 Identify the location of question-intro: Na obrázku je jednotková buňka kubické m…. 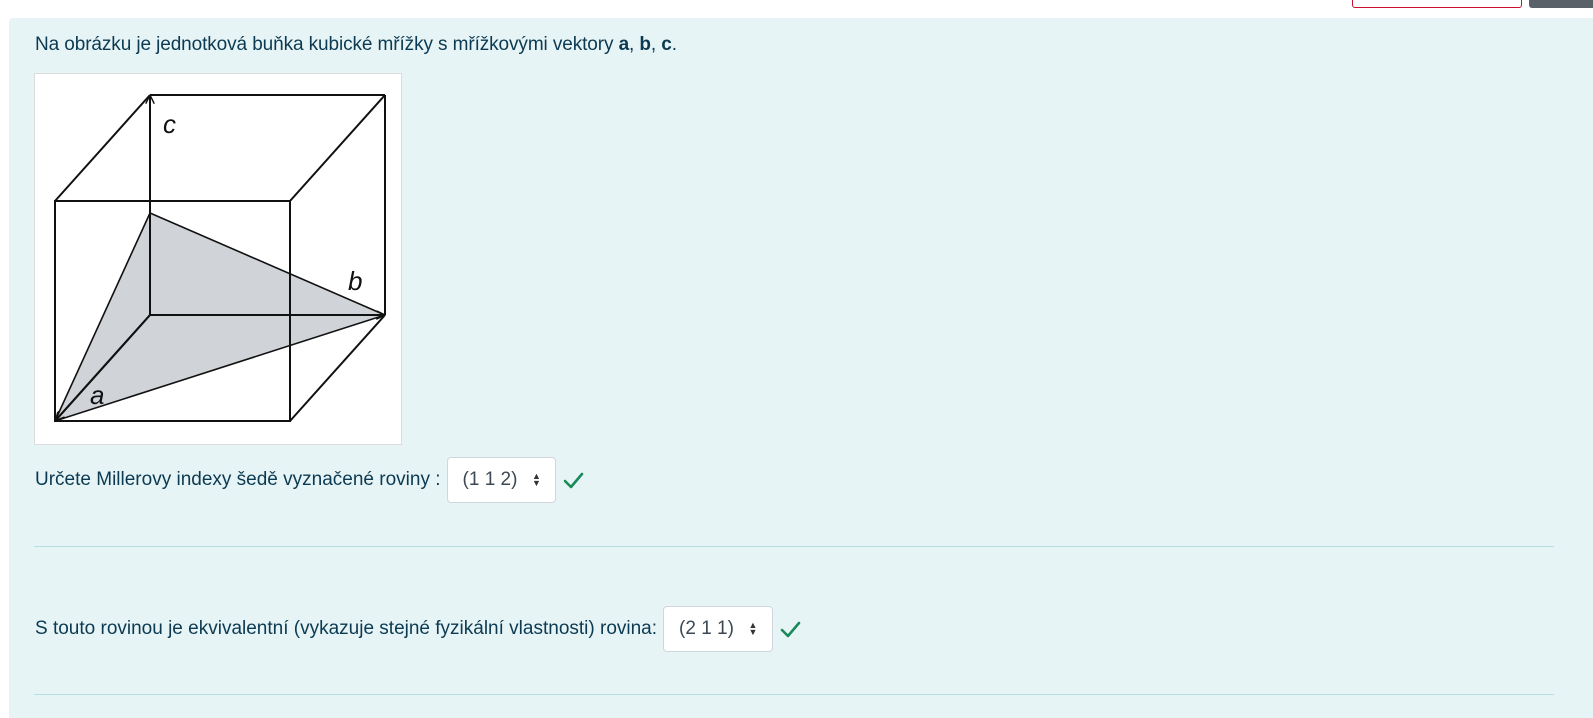
(356, 44).